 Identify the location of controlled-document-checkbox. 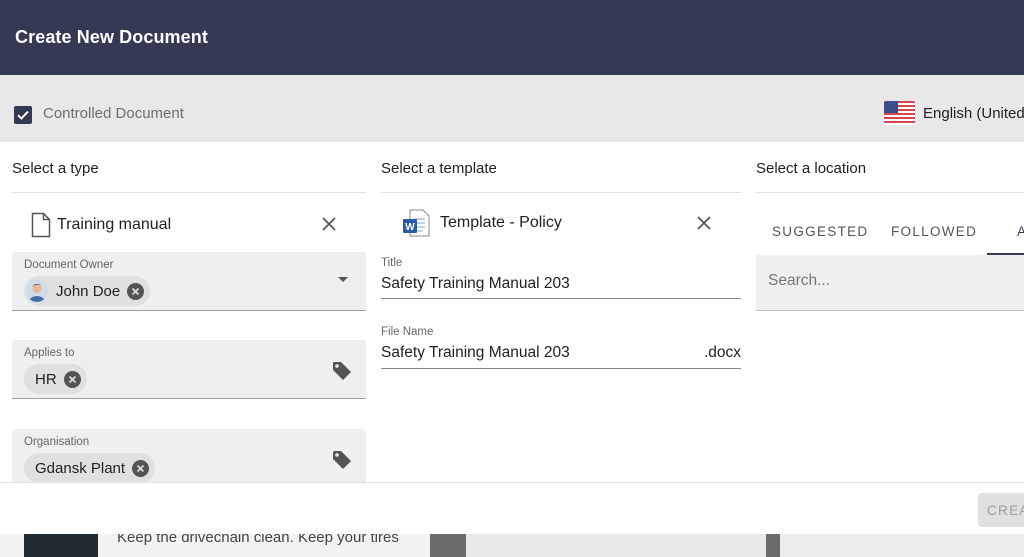
(23, 115).